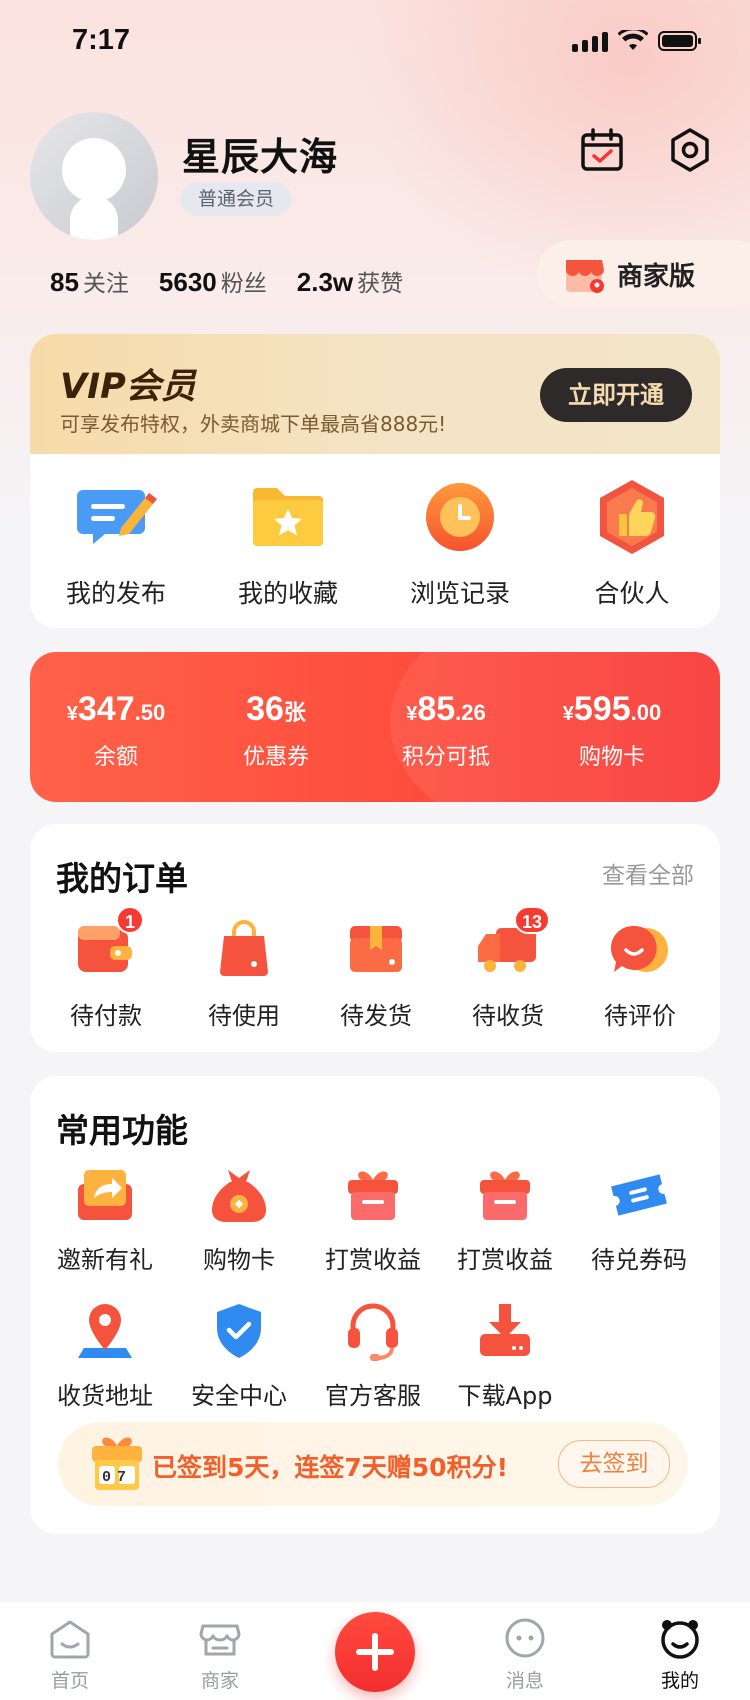  What do you see at coordinates (108, 942) in the screenshot?
I see `wallet-icon: 1` at bounding box center [108, 942].